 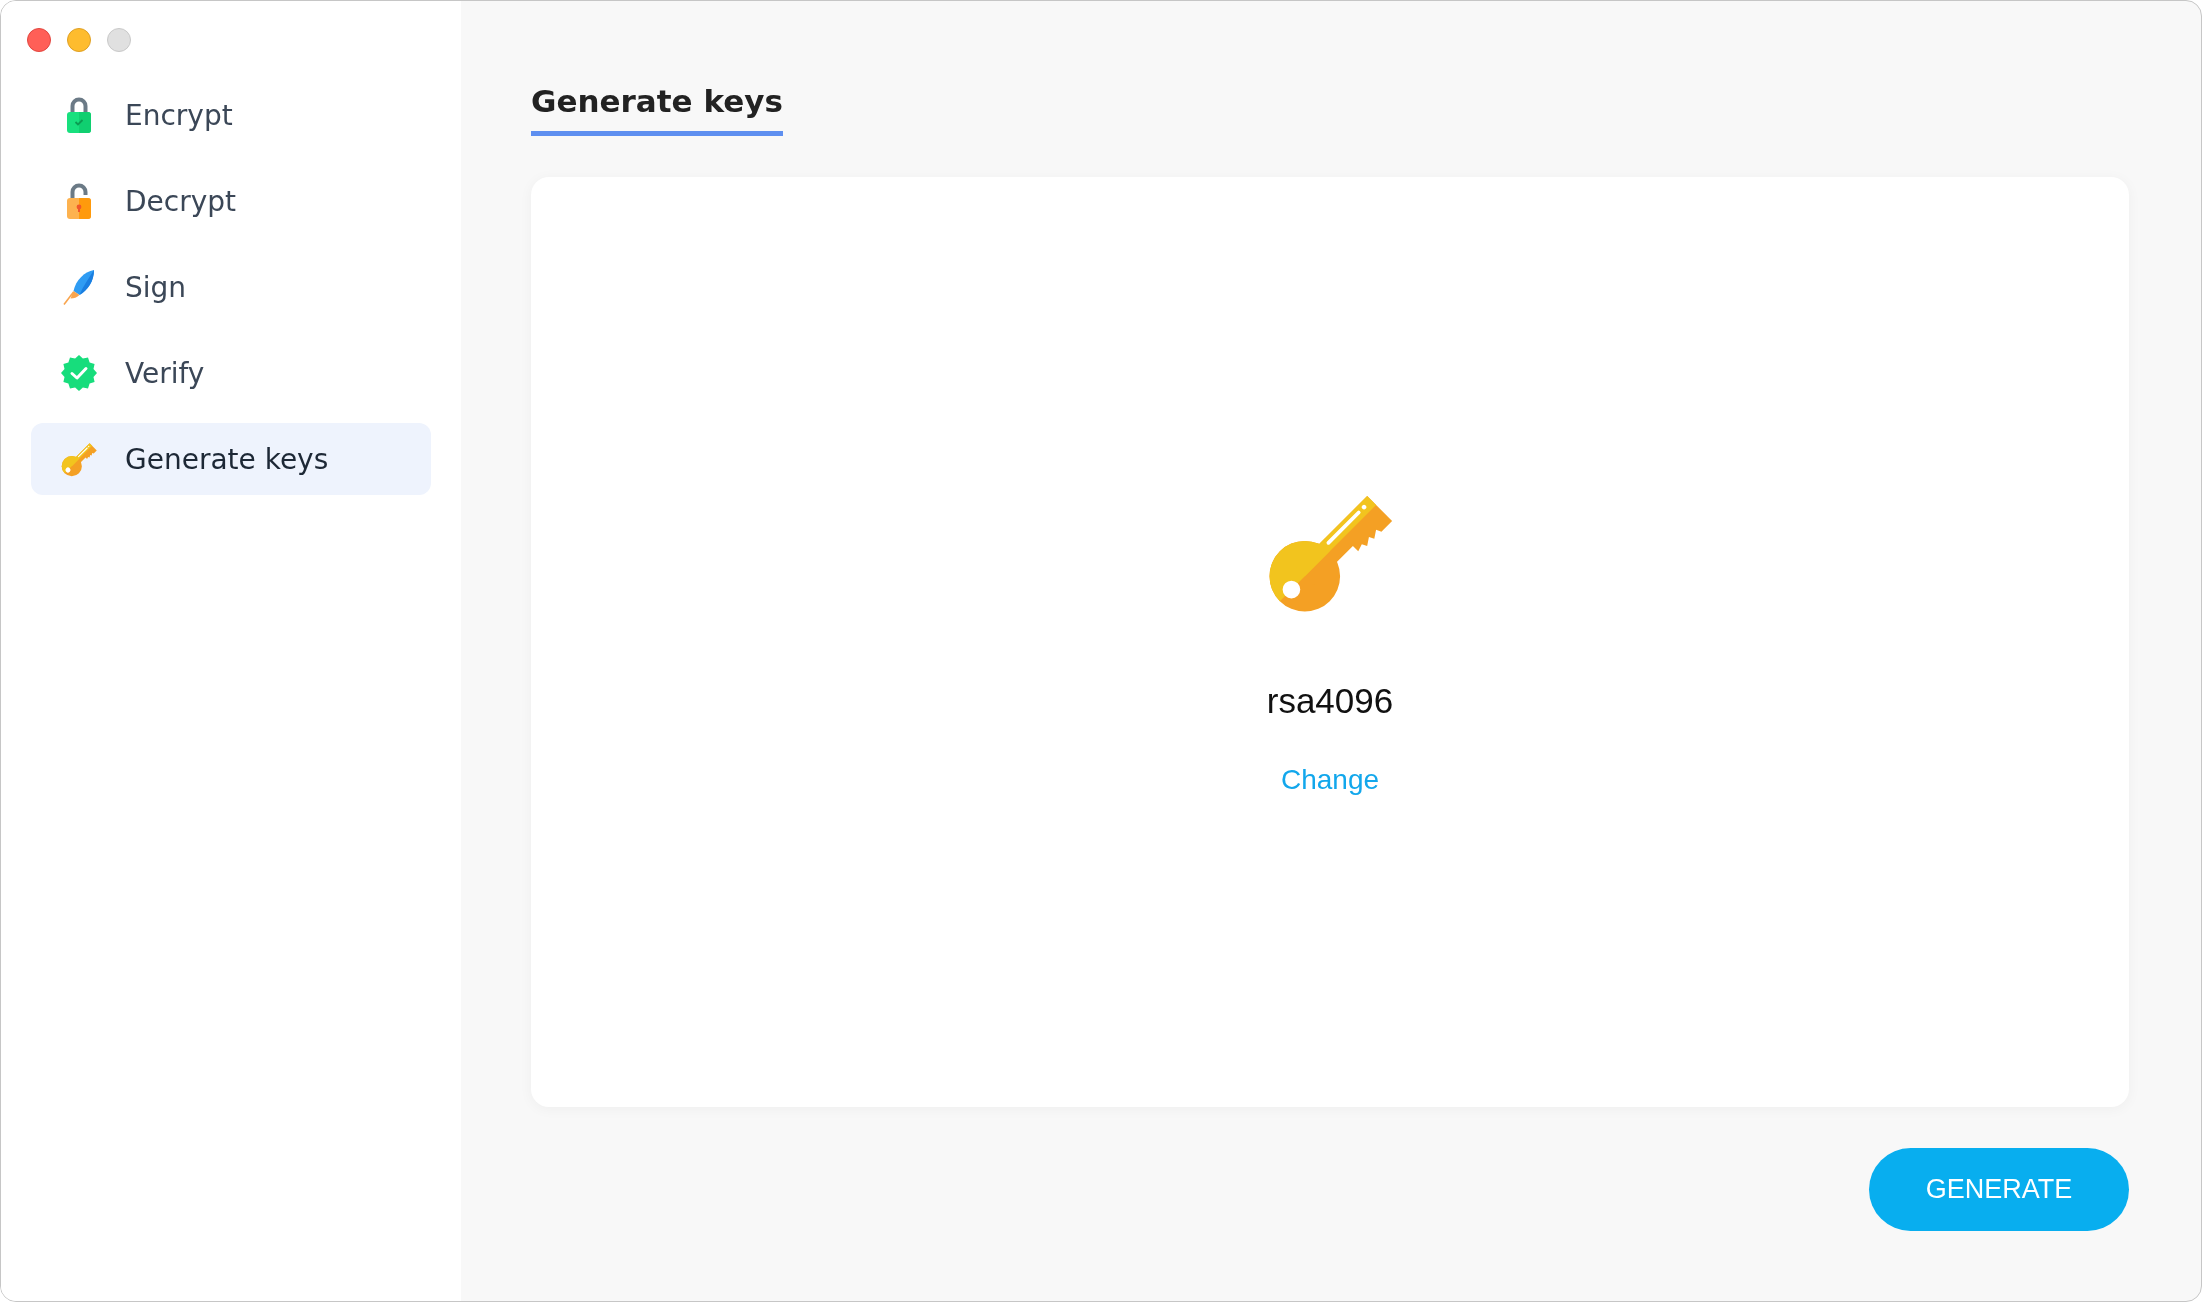 I want to click on close-button, so click(x=39, y=40).